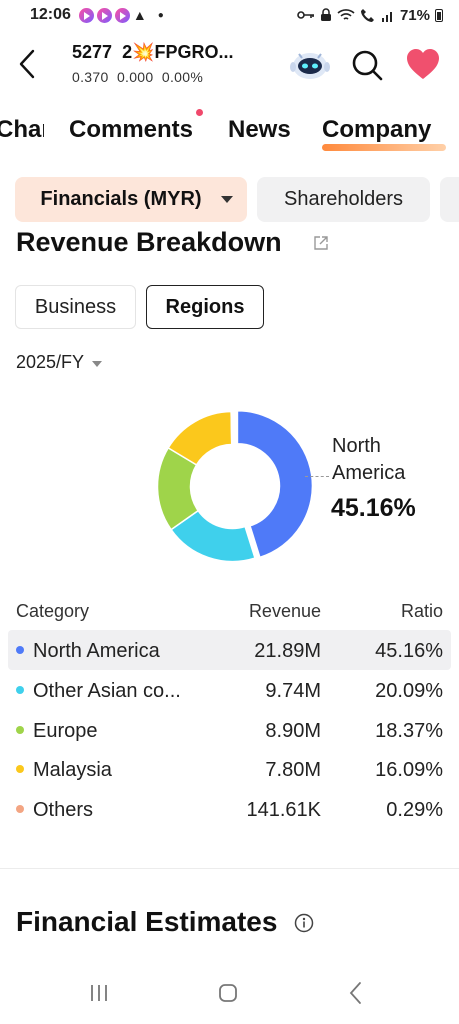 This screenshot has height=1024, width=459. I want to click on system-back-button, so click(356, 993).